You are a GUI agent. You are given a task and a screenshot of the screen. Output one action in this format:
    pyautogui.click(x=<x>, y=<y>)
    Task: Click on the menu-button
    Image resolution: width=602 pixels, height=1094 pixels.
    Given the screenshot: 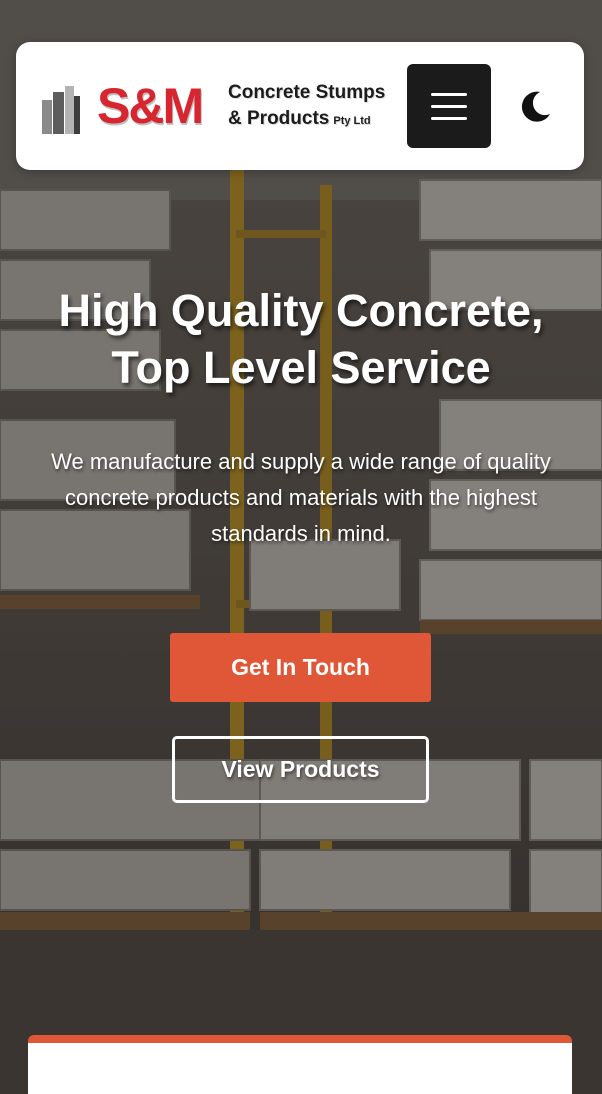 What is the action you would take?
    pyautogui.click(x=449, y=106)
    